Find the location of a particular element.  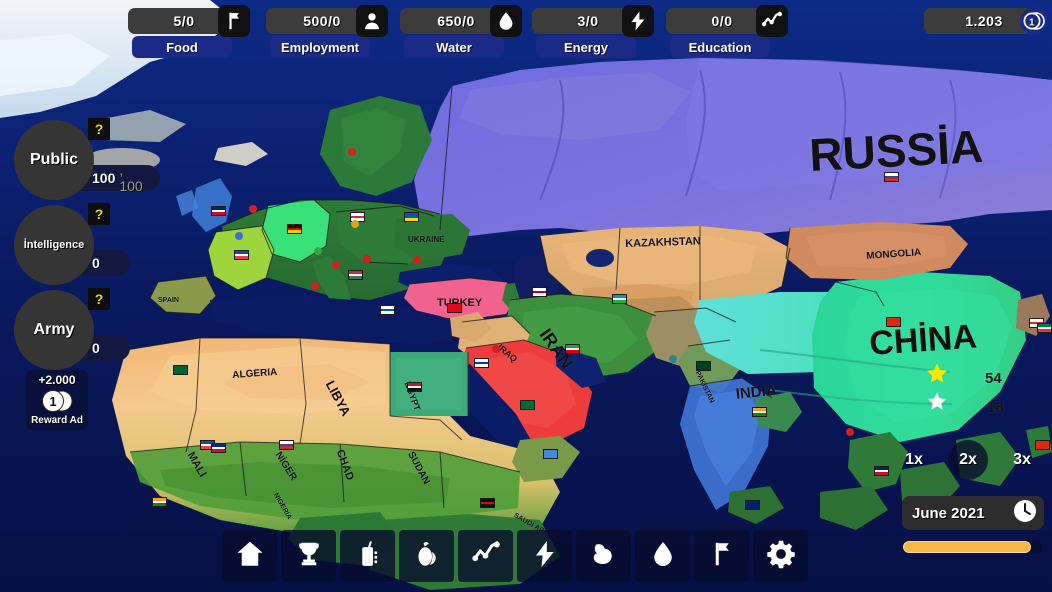

resource-food: 5/0 Food is located at coordinates (189, 31).